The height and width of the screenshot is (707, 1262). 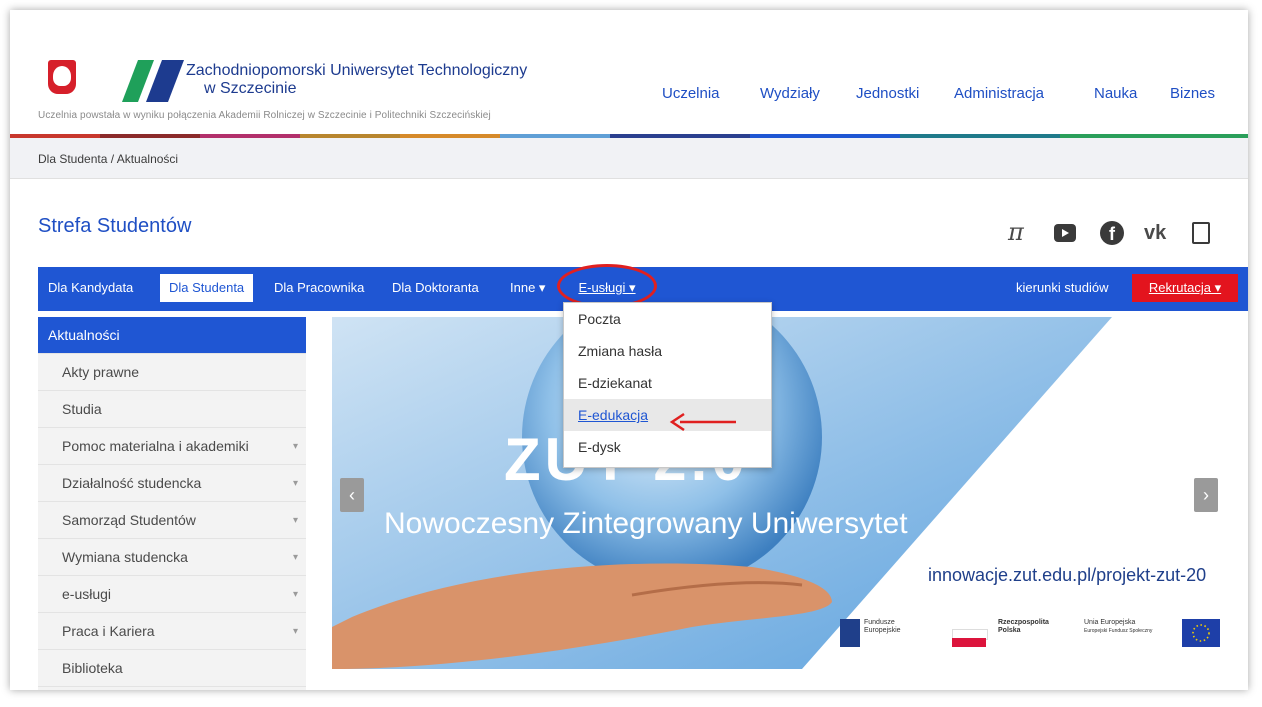 I want to click on nav-dla-pracownika: Dla Pracownika, so click(x=319, y=287).